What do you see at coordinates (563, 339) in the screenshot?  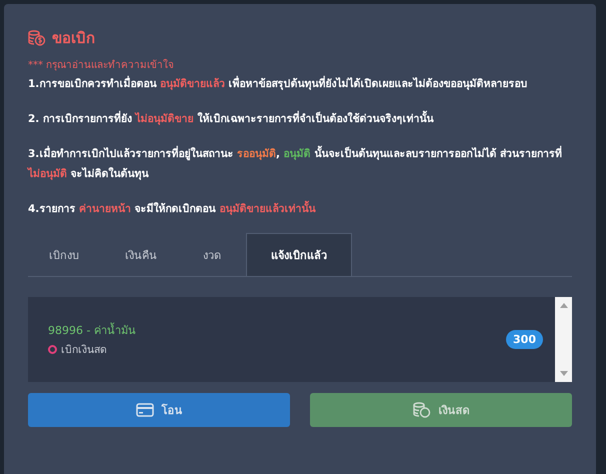 I see `scrollbar` at bounding box center [563, 339].